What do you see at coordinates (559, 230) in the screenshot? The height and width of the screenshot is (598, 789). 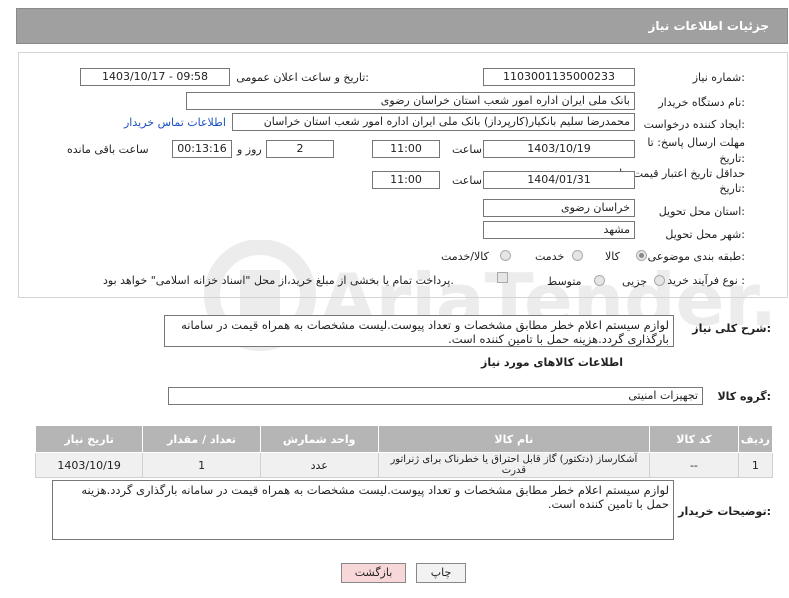 I see `city-field: مشهد` at bounding box center [559, 230].